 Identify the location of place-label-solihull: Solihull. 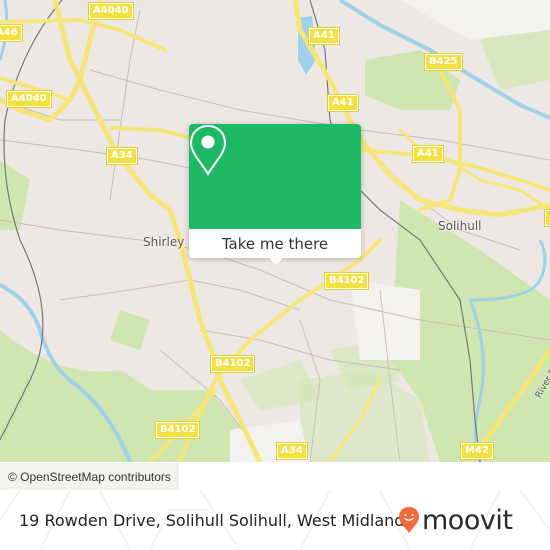
(460, 226).